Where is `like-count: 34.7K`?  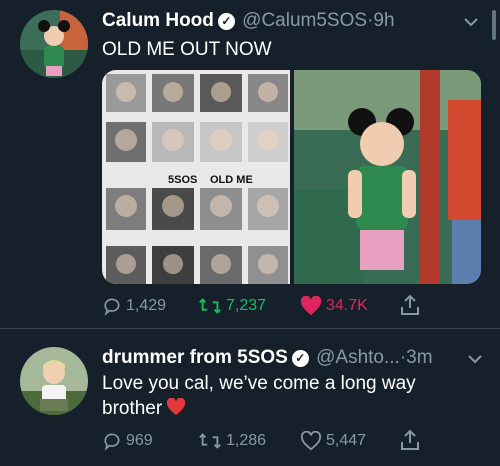
like-count: 34.7K is located at coordinates (347, 305).